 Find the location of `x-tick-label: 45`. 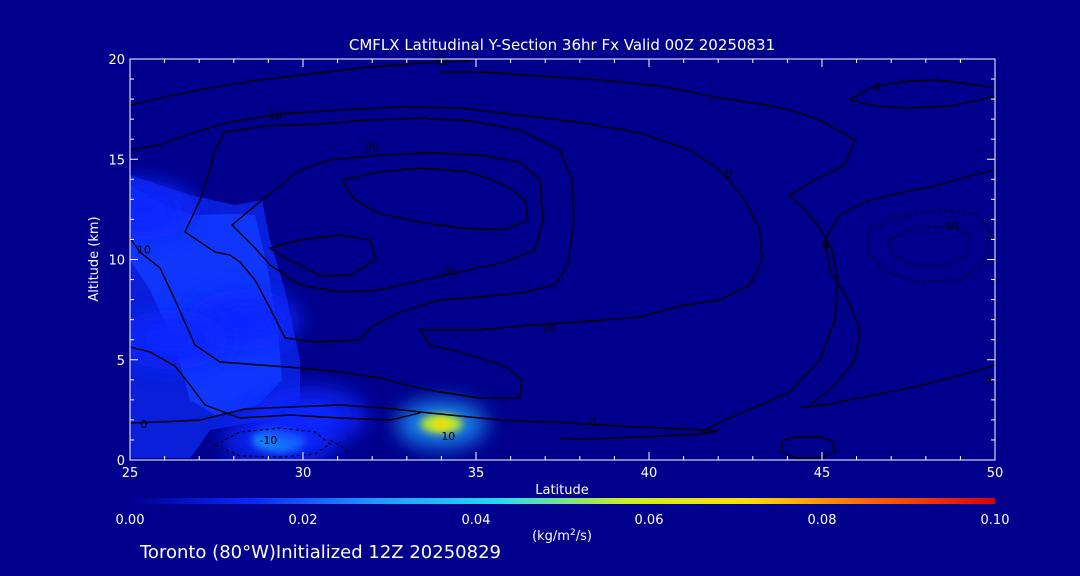

x-tick-label: 45 is located at coordinates (822, 473).